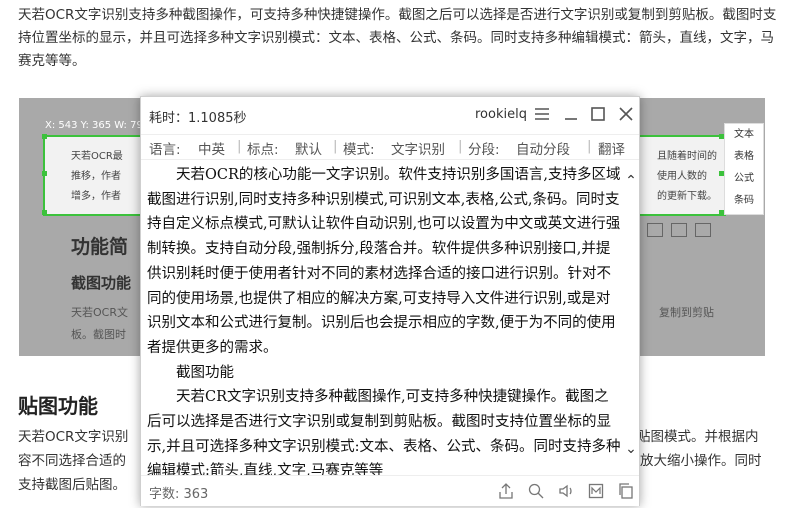  What do you see at coordinates (205, 372) in the screenshot?
I see `result-paragraph: 截图功能` at bounding box center [205, 372].